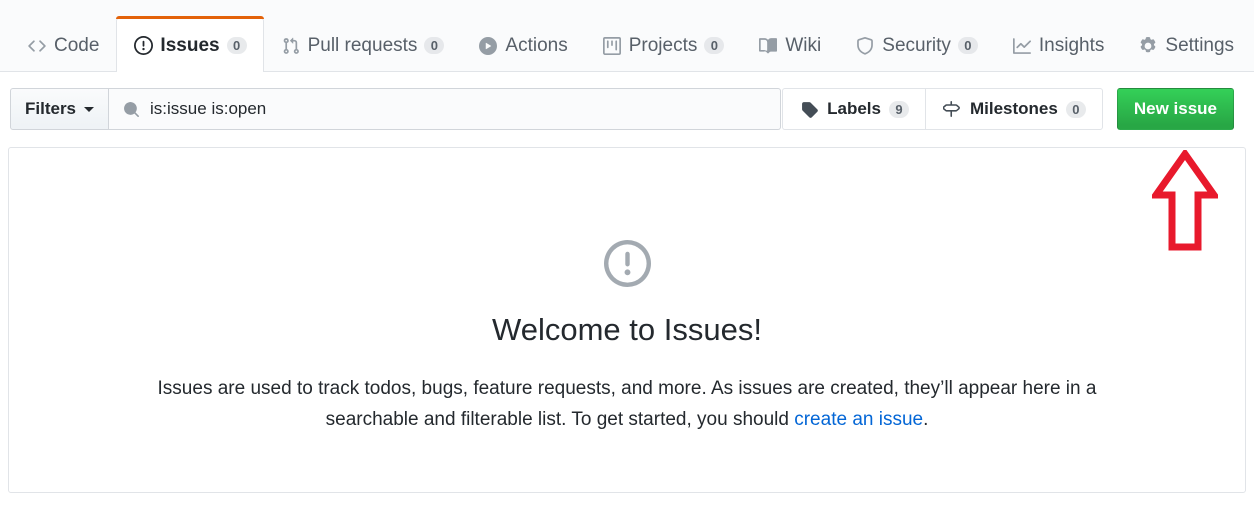 Image resolution: width=1254 pixels, height=509 pixels. Describe the element at coordinates (809, 109) in the screenshot. I see `tag-icon` at that location.